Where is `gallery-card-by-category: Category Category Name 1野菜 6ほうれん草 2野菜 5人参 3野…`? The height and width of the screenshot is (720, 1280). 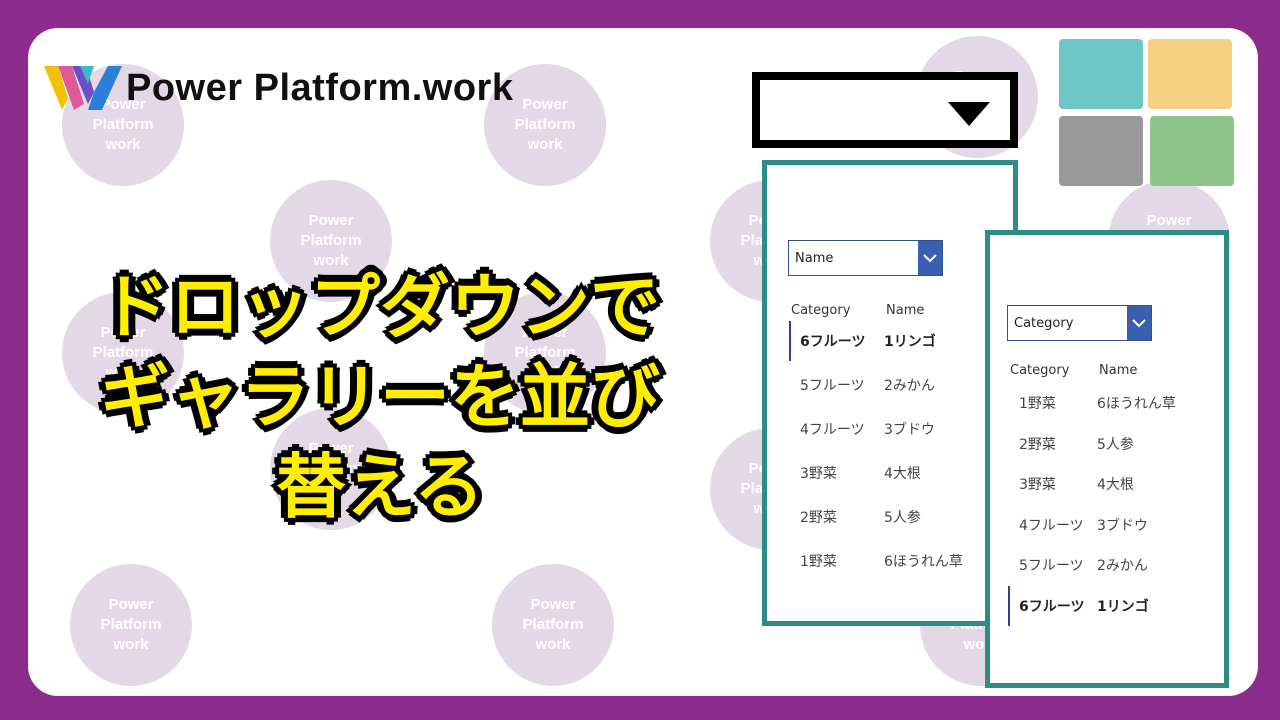 gallery-card-by-category: Category Category Name 1野菜 6ほうれん草 2野菜 5人参 3野… is located at coordinates (1107, 459).